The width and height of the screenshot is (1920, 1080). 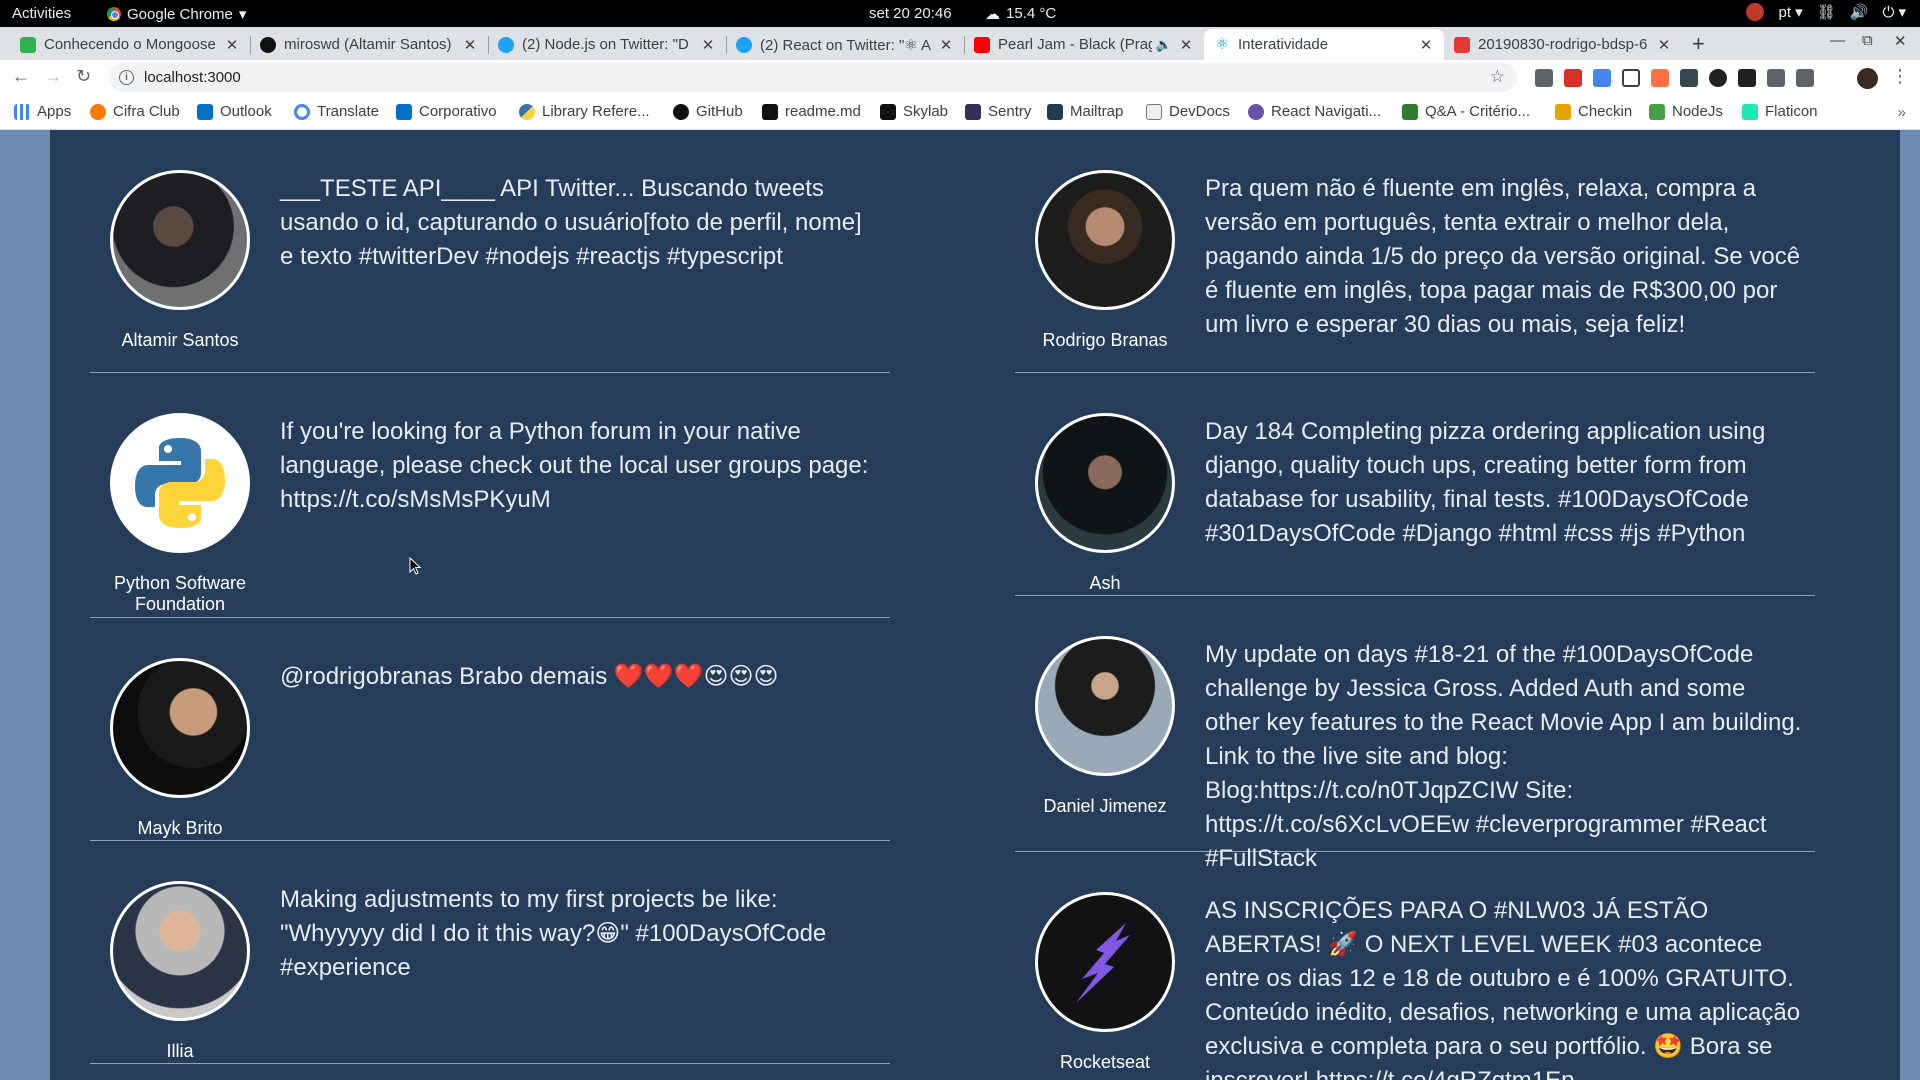 What do you see at coordinates (1602, 78) in the screenshot?
I see `translate-extension-icon` at bounding box center [1602, 78].